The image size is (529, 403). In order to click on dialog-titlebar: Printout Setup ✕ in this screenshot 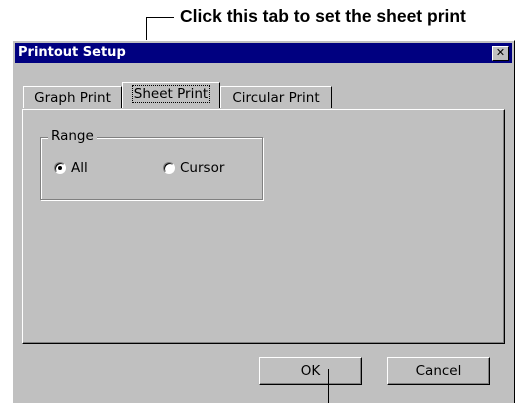, I will do `click(263, 53)`.